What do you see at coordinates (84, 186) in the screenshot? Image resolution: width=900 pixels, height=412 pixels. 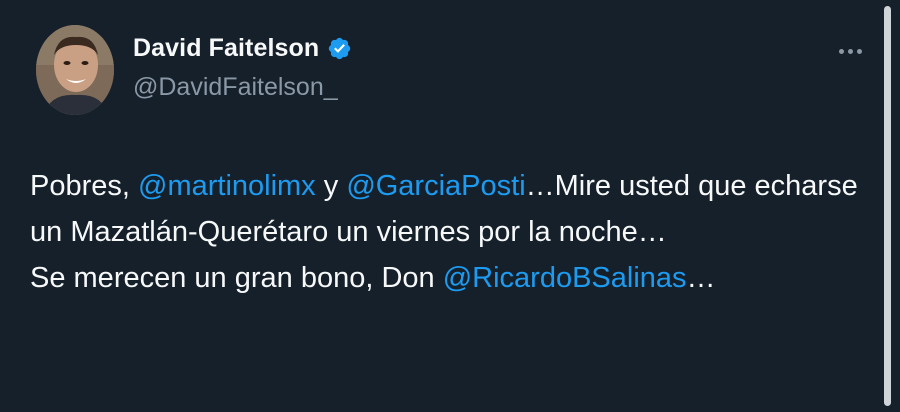 I see `text-segment: Pobres,` at bounding box center [84, 186].